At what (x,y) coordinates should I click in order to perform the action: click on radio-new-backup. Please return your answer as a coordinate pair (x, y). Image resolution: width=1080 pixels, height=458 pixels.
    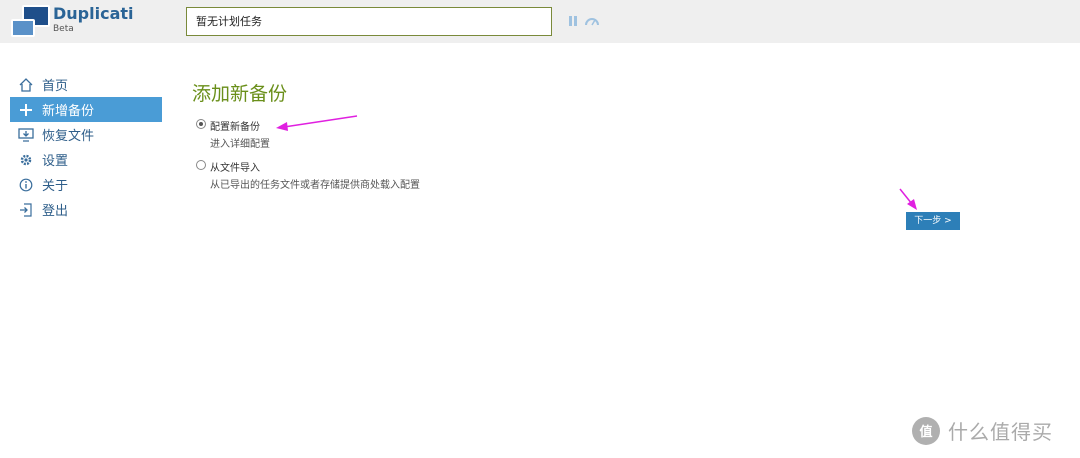
    Looking at the image, I should click on (201, 124).